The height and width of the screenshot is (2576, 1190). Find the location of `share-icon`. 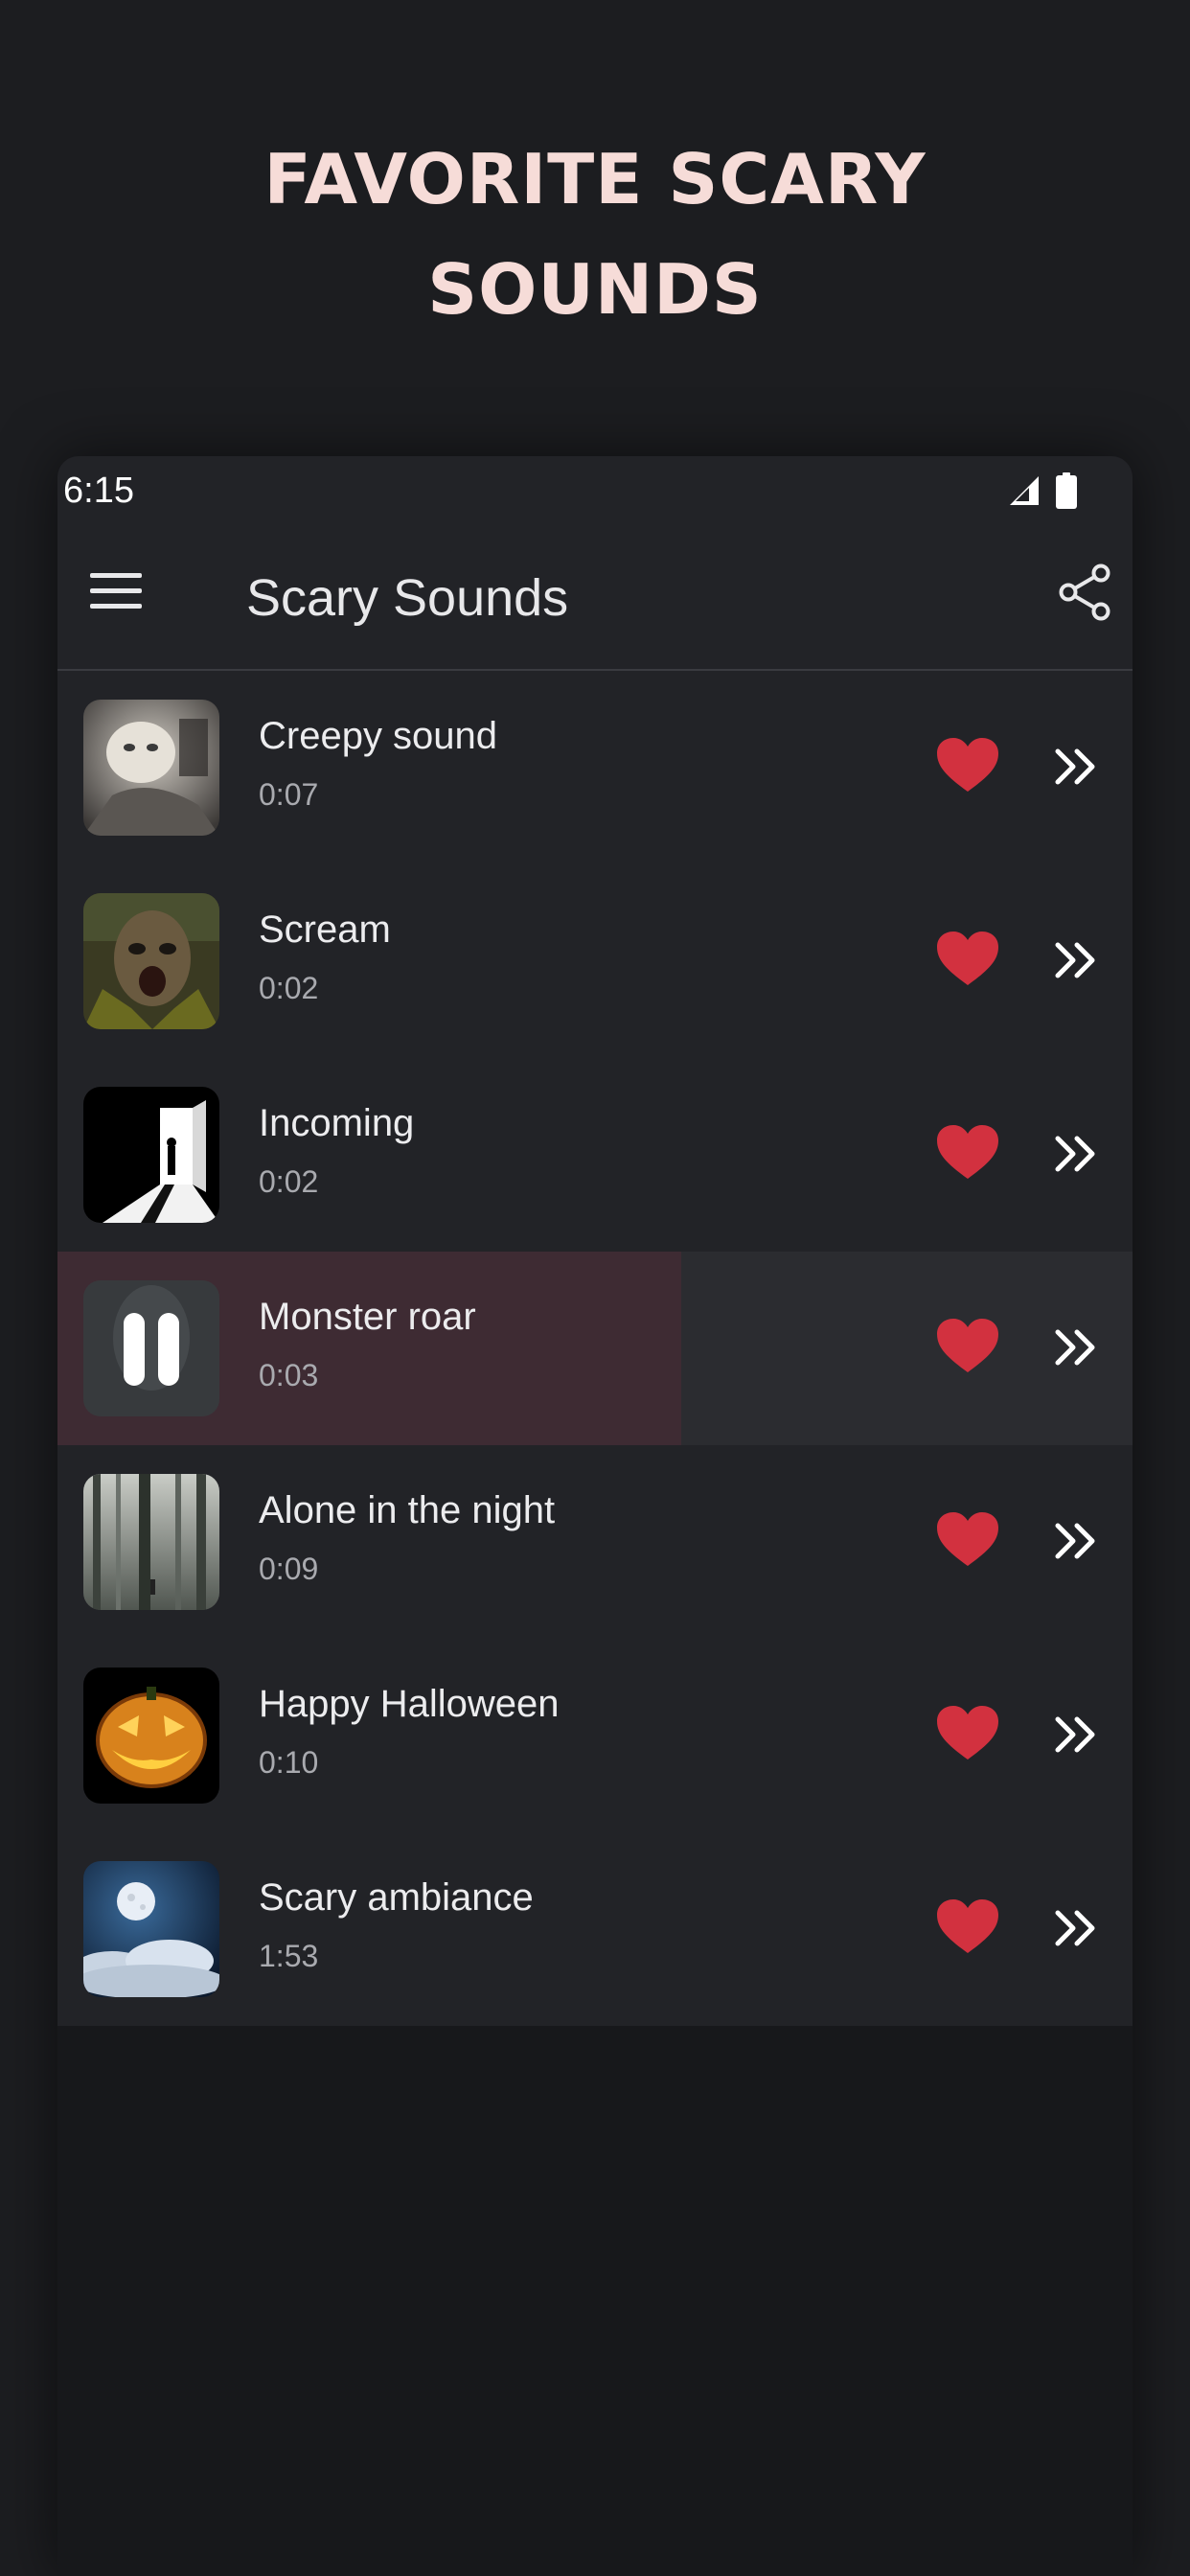

share-icon is located at coordinates (1084, 592).